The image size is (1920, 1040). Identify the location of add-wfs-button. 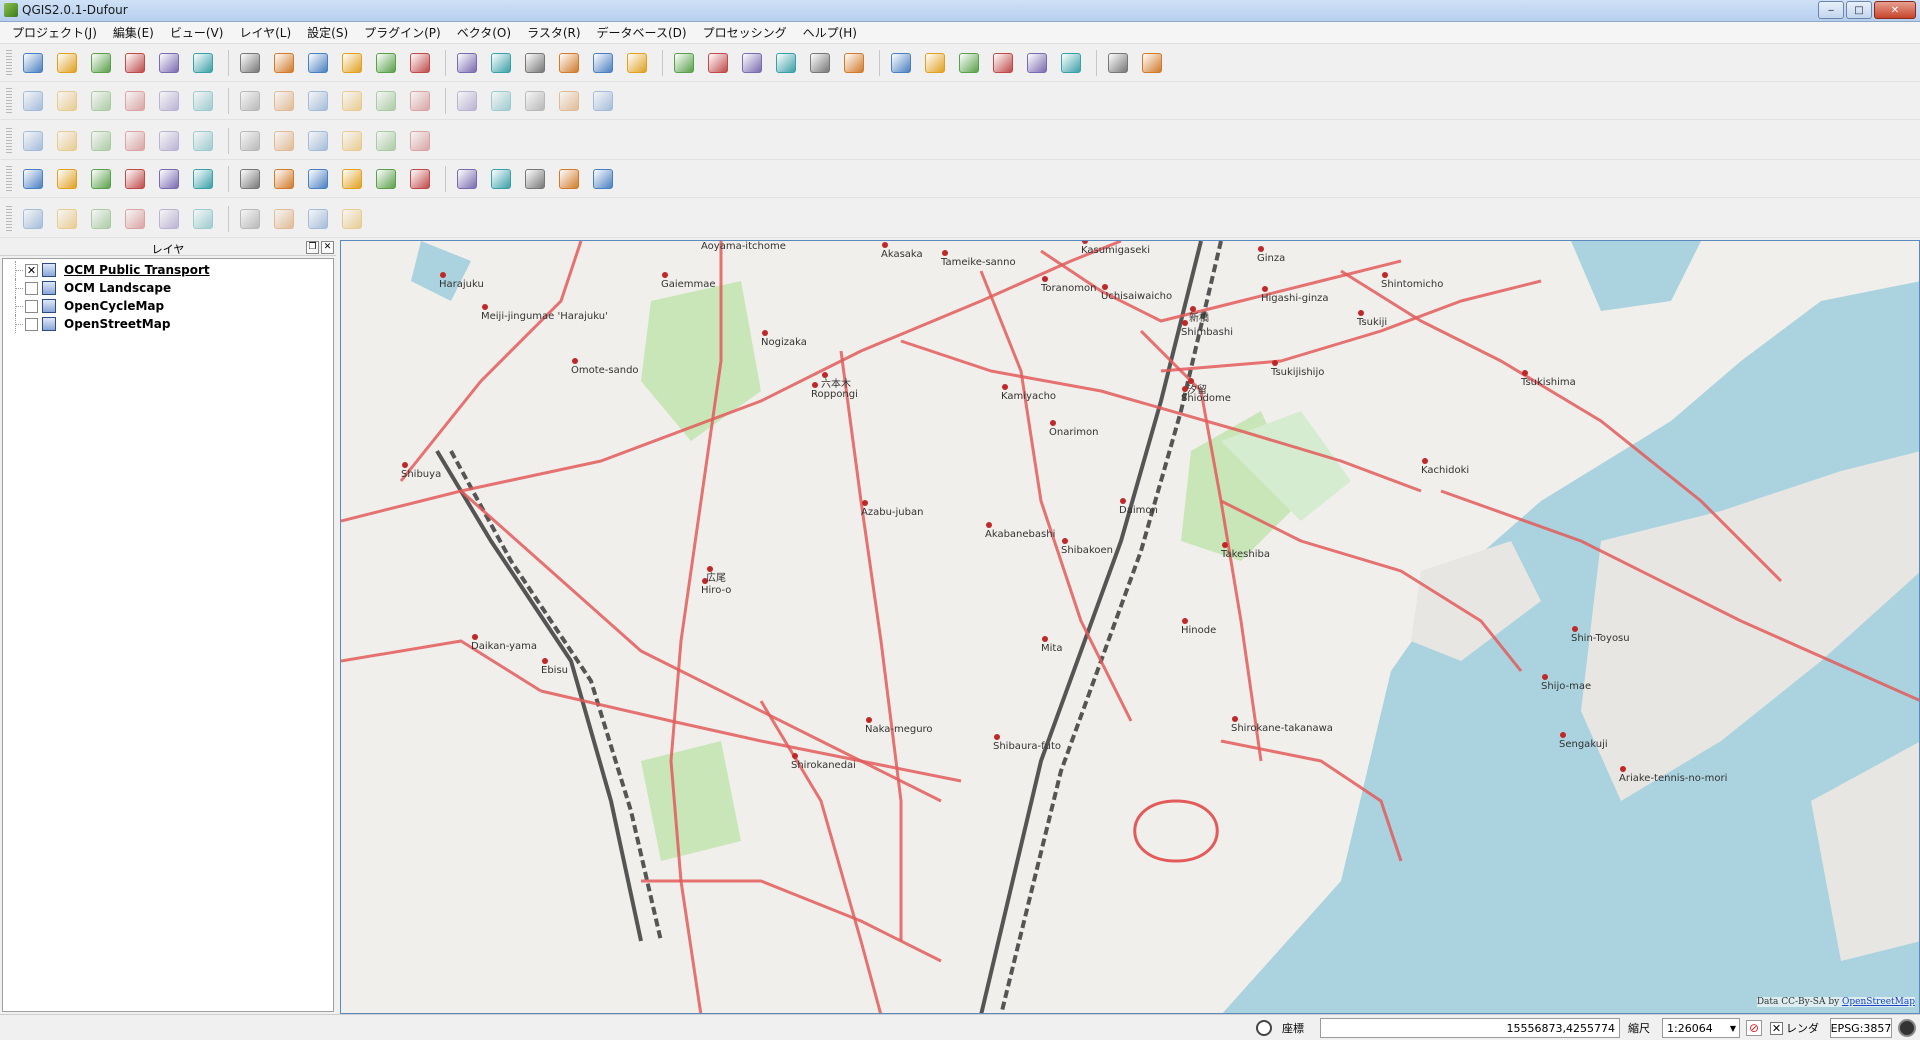
(318, 179).